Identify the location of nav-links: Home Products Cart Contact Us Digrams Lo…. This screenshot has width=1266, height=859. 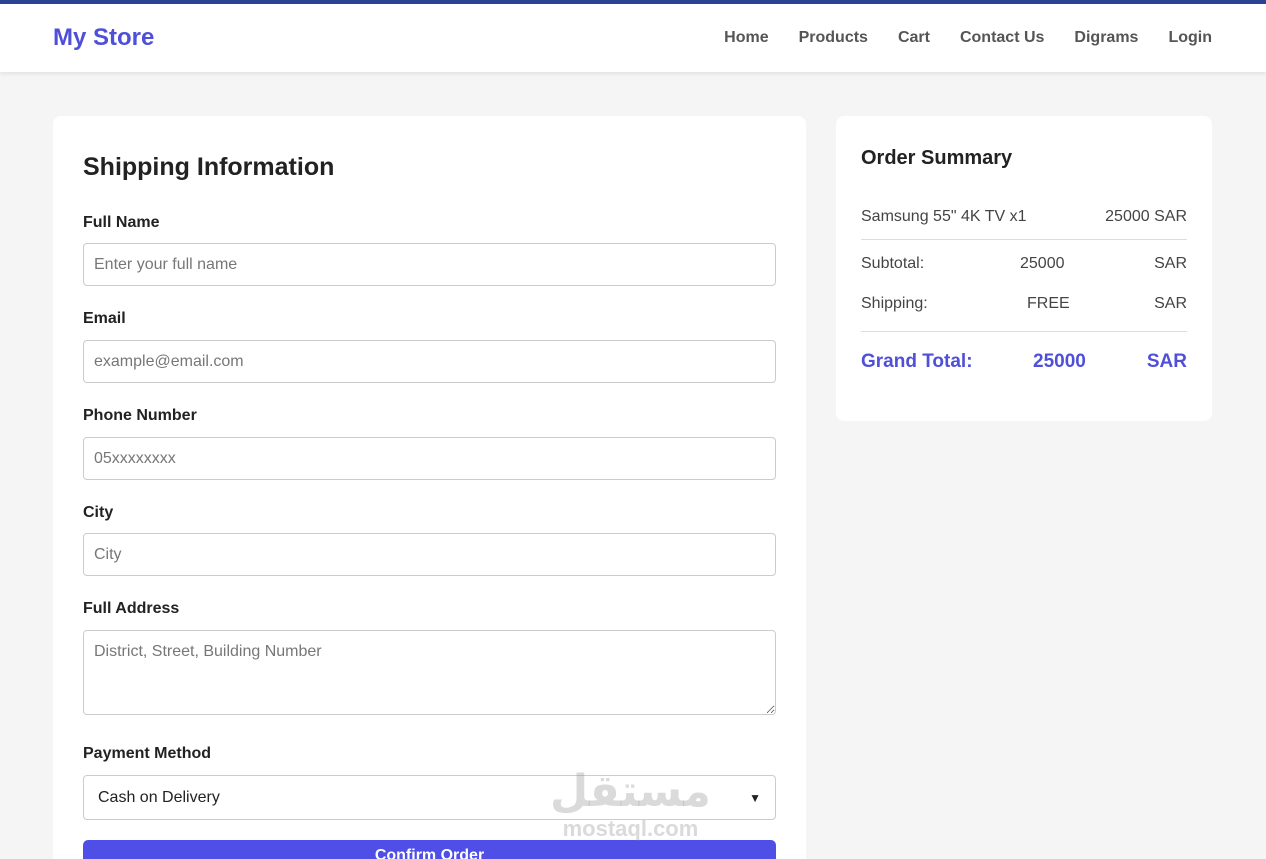
(968, 38).